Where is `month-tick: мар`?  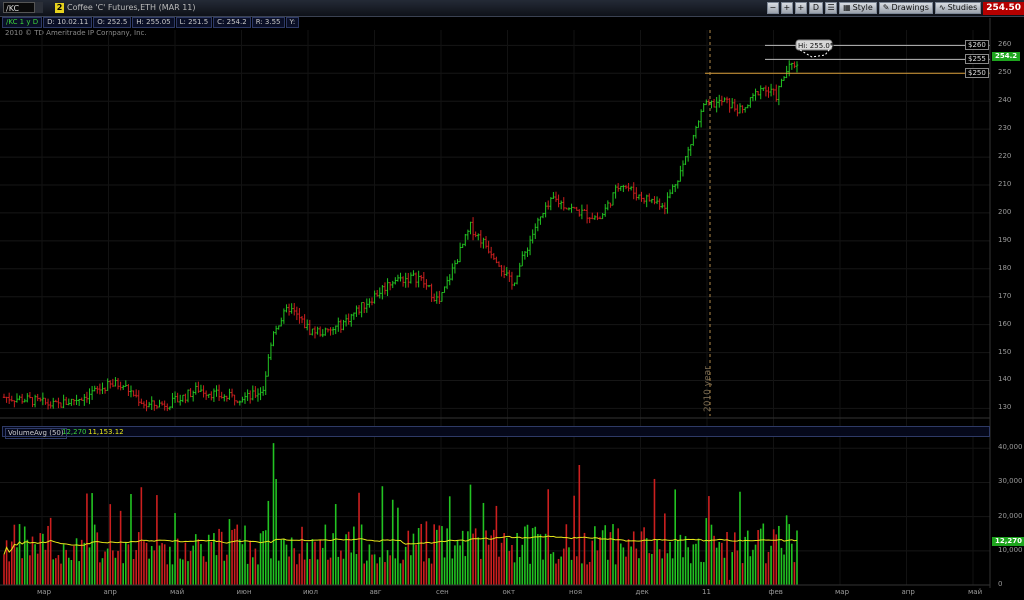 month-tick: мар is located at coordinates (44, 592).